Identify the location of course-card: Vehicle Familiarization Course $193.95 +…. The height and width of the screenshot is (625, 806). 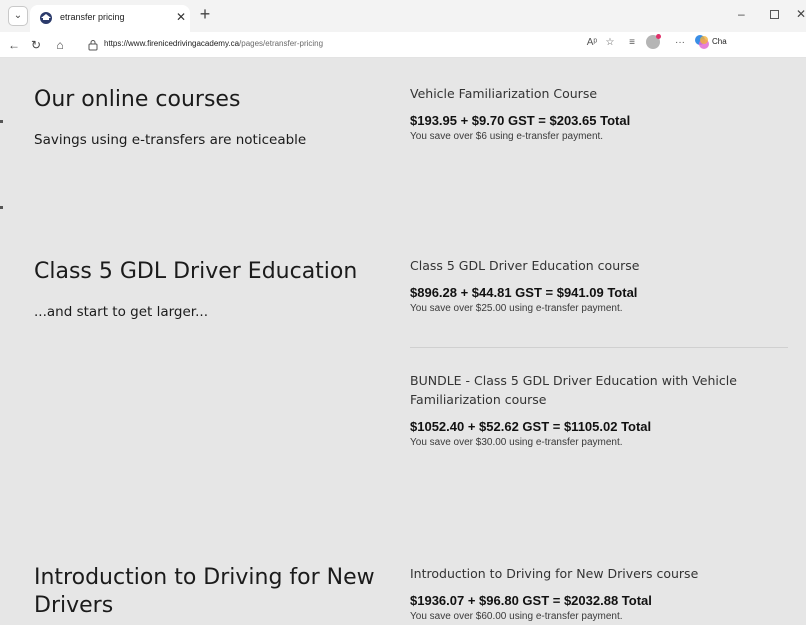
(600, 113).